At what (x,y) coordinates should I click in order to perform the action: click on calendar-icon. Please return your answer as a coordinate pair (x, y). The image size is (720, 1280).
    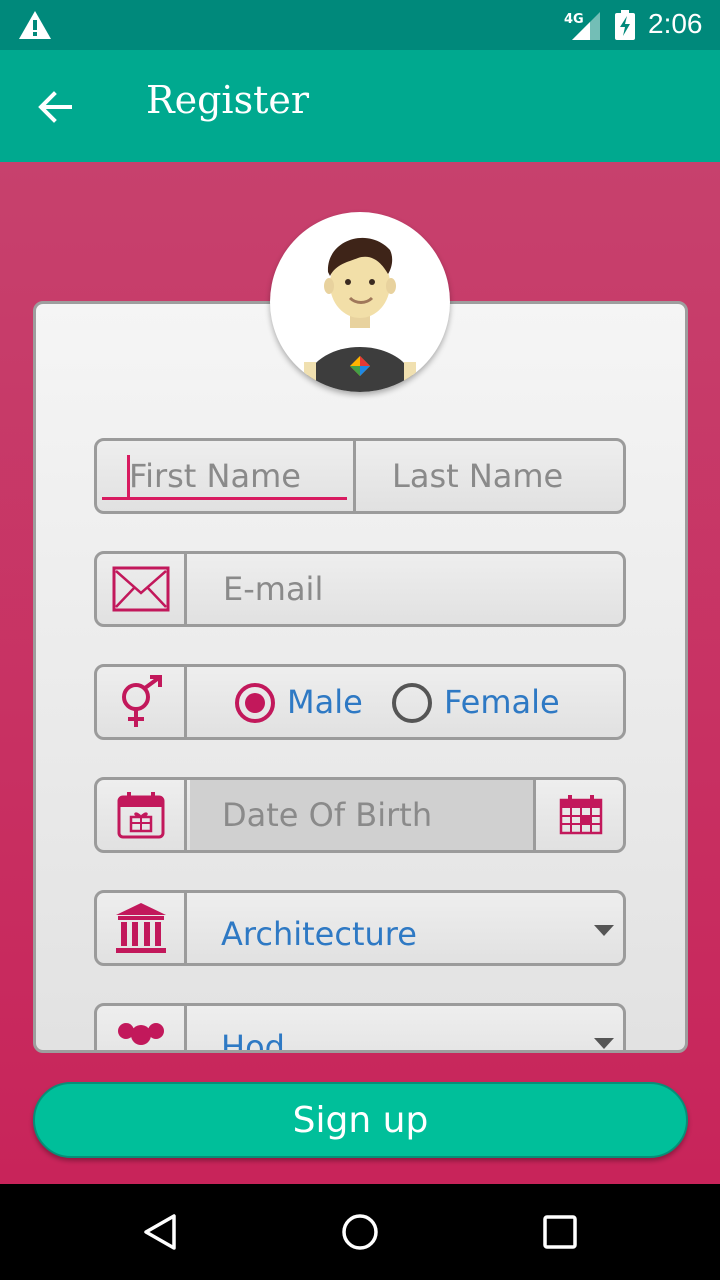
    Looking at the image, I should click on (581, 815).